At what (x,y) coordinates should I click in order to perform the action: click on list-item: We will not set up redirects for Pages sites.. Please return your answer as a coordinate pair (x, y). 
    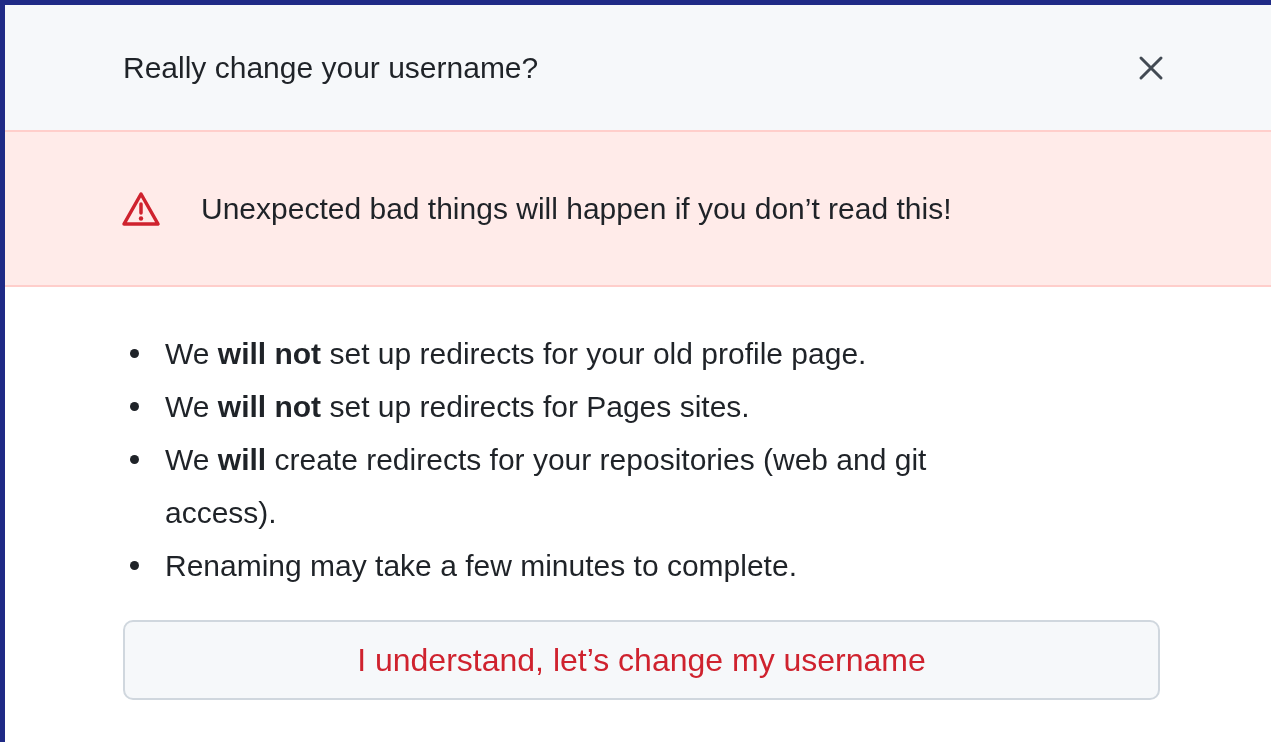
    Looking at the image, I should click on (457, 407).